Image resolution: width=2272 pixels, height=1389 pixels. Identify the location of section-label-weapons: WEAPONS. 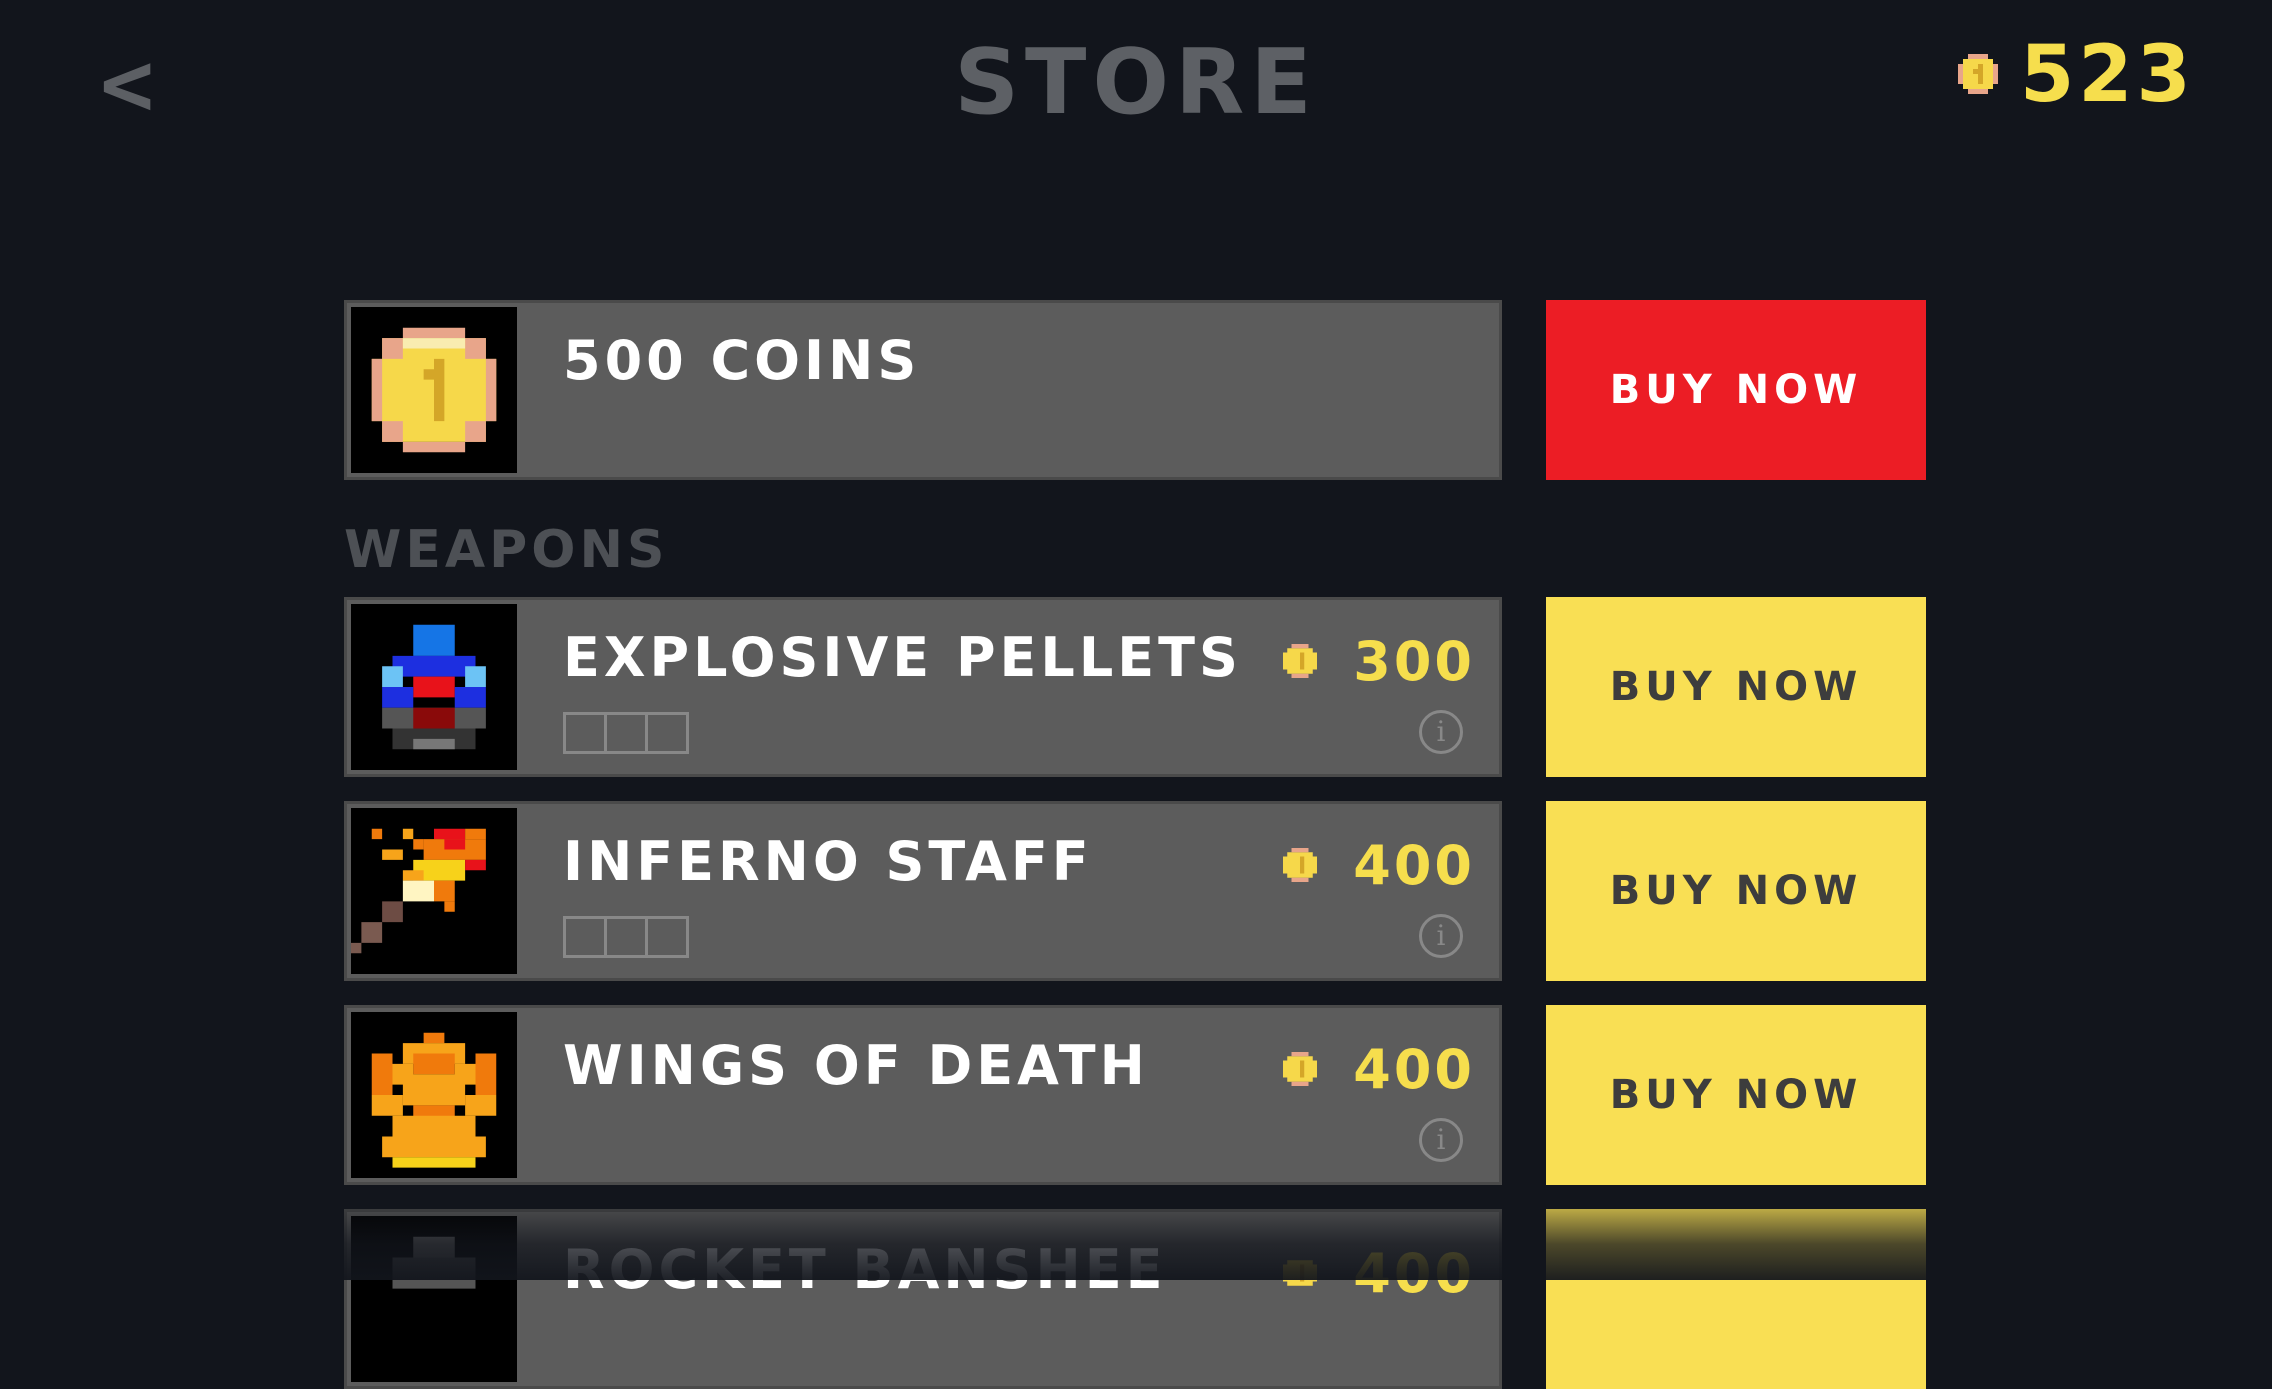
(506, 550).